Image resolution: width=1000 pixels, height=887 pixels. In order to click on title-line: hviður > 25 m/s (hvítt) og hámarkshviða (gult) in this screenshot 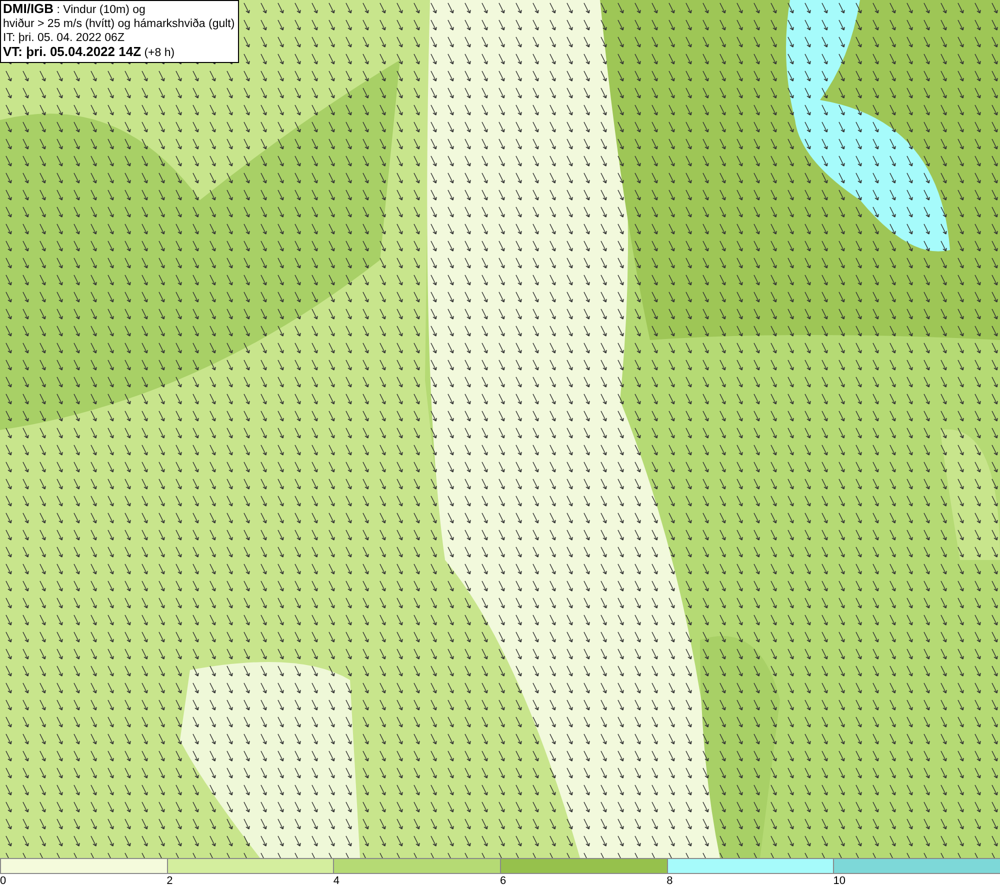, I will do `click(119, 24)`.